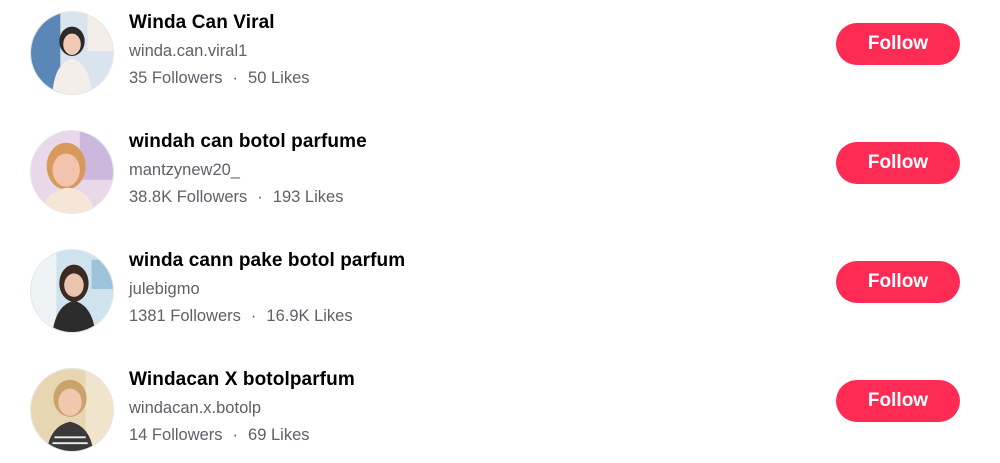  What do you see at coordinates (176, 435) in the screenshot?
I see `followers-count: 14 Followers` at bounding box center [176, 435].